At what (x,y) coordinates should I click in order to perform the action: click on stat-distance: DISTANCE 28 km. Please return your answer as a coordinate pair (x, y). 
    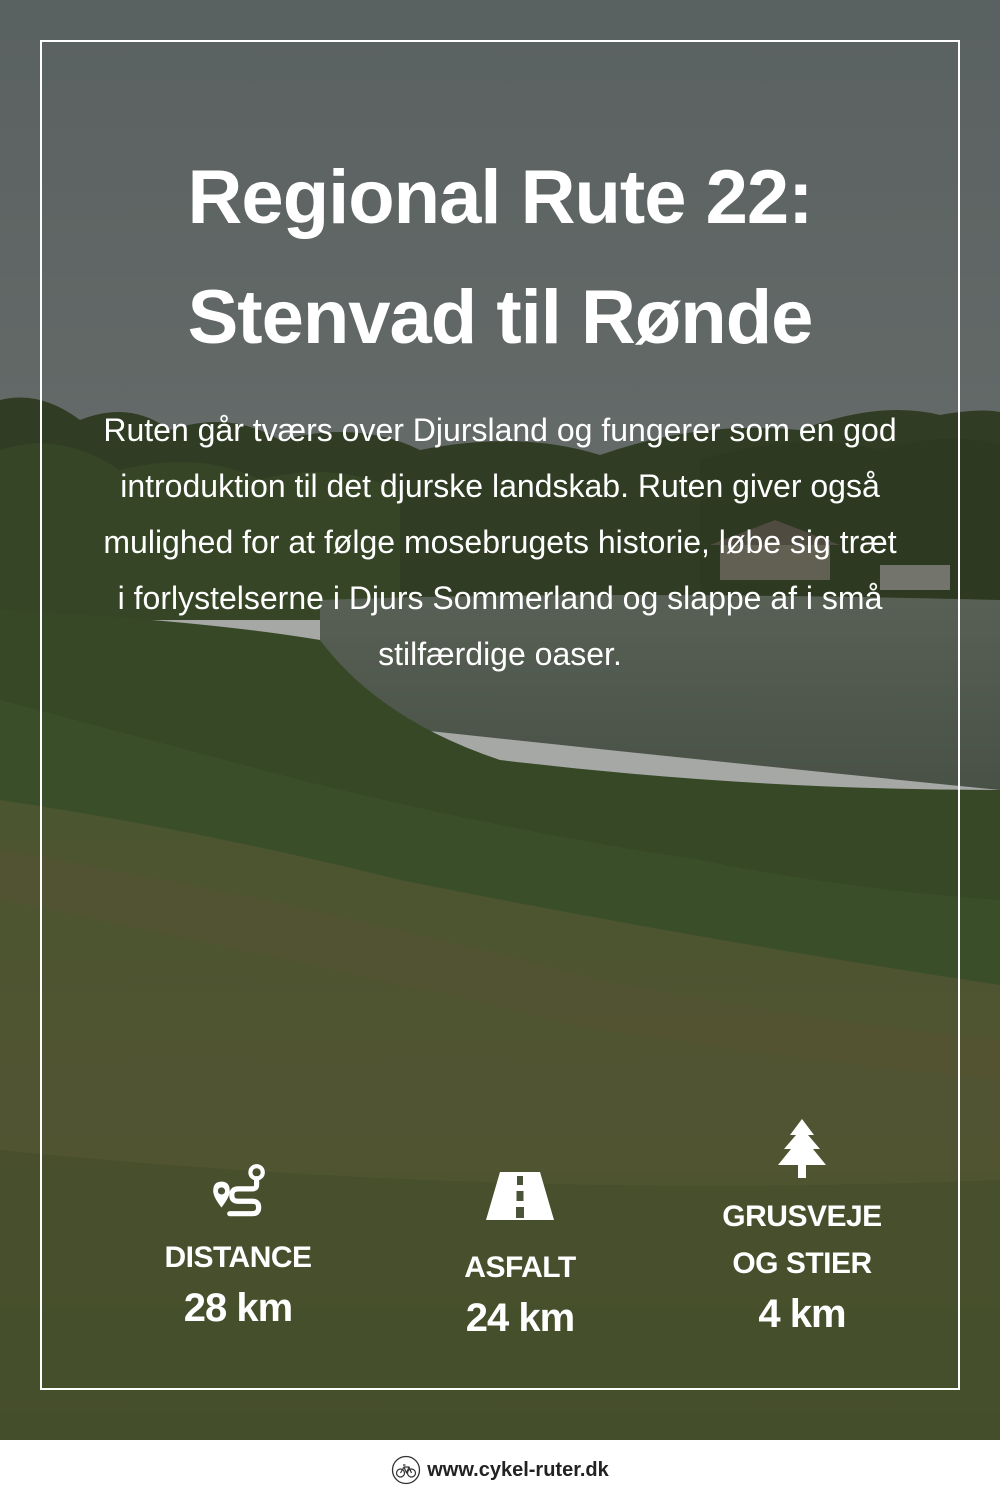
    Looking at the image, I should click on (238, 1248).